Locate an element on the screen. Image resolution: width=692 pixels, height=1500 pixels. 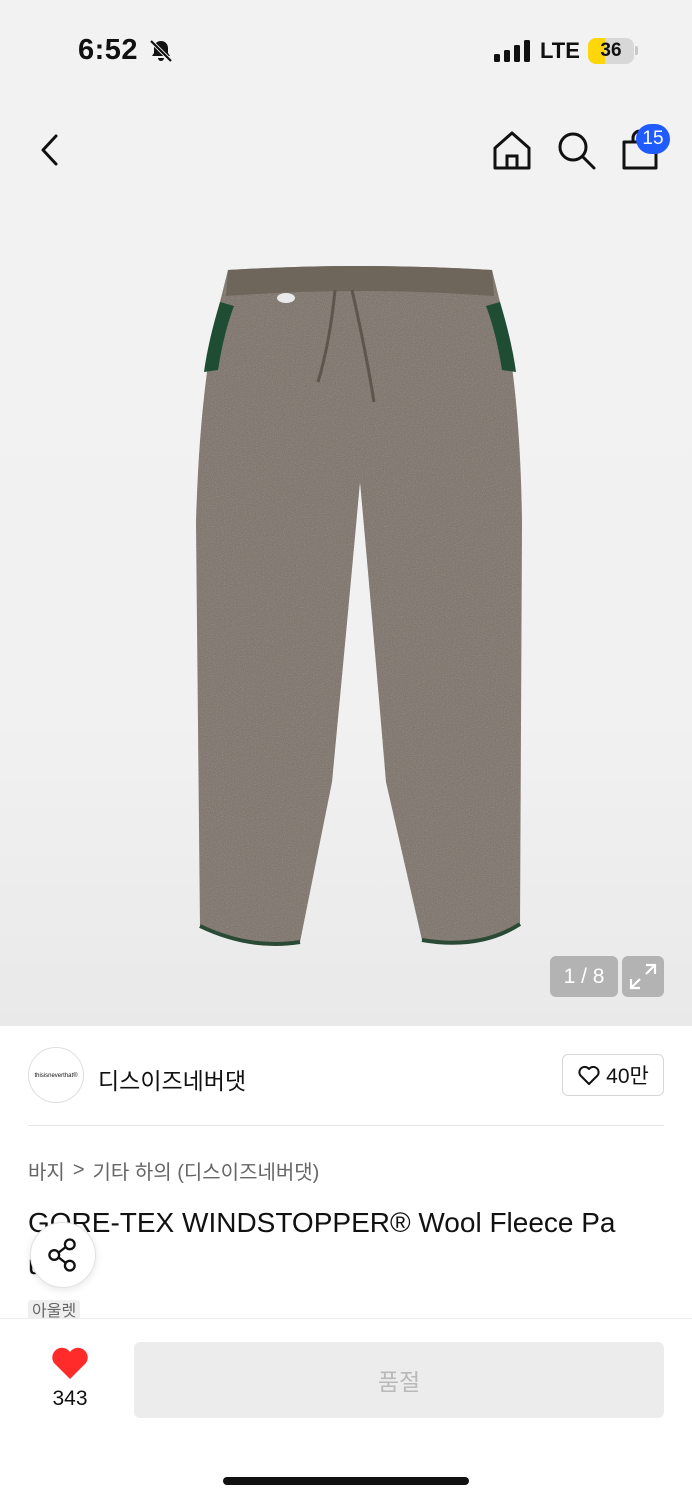
brand-name: 디스이즈네버댓 is located at coordinates (172, 1079).